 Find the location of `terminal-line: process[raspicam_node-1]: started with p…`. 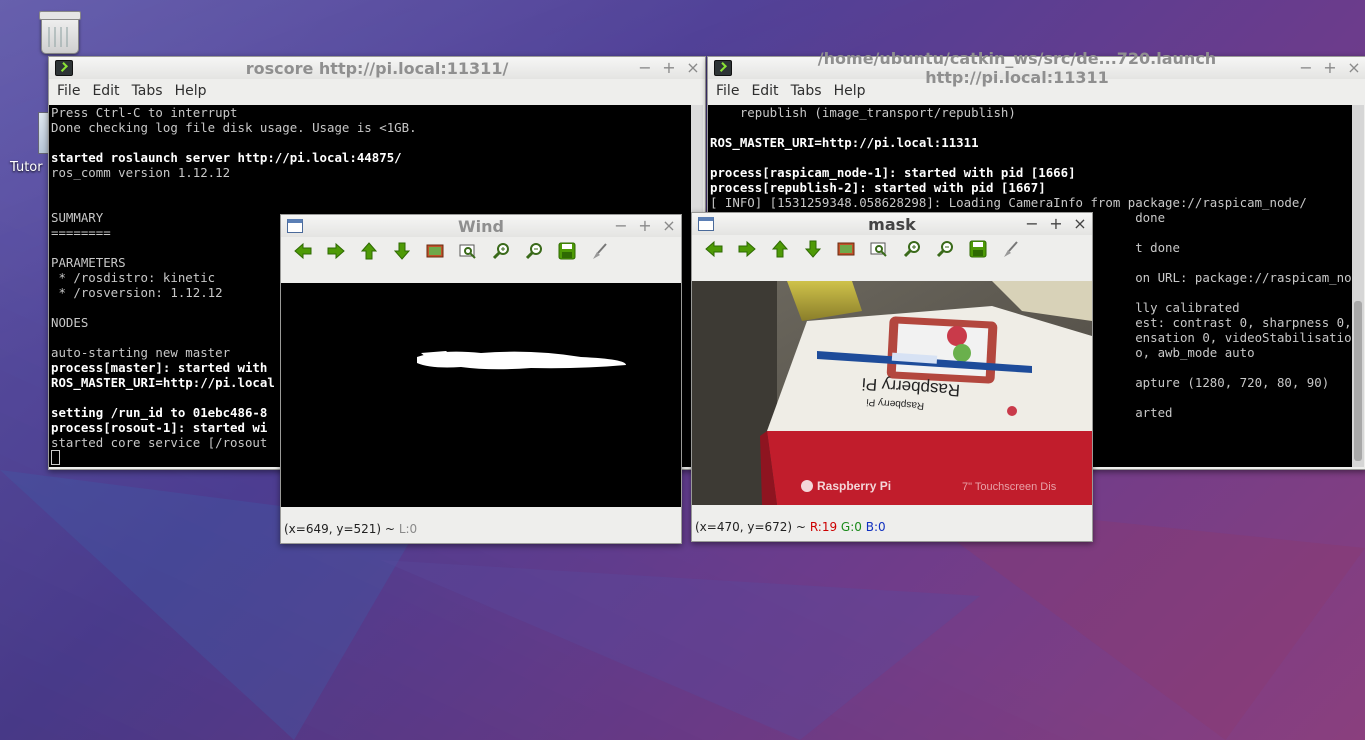

terminal-line: process[raspicam_node-1]: started with p… is located at coordinates (893, 172).